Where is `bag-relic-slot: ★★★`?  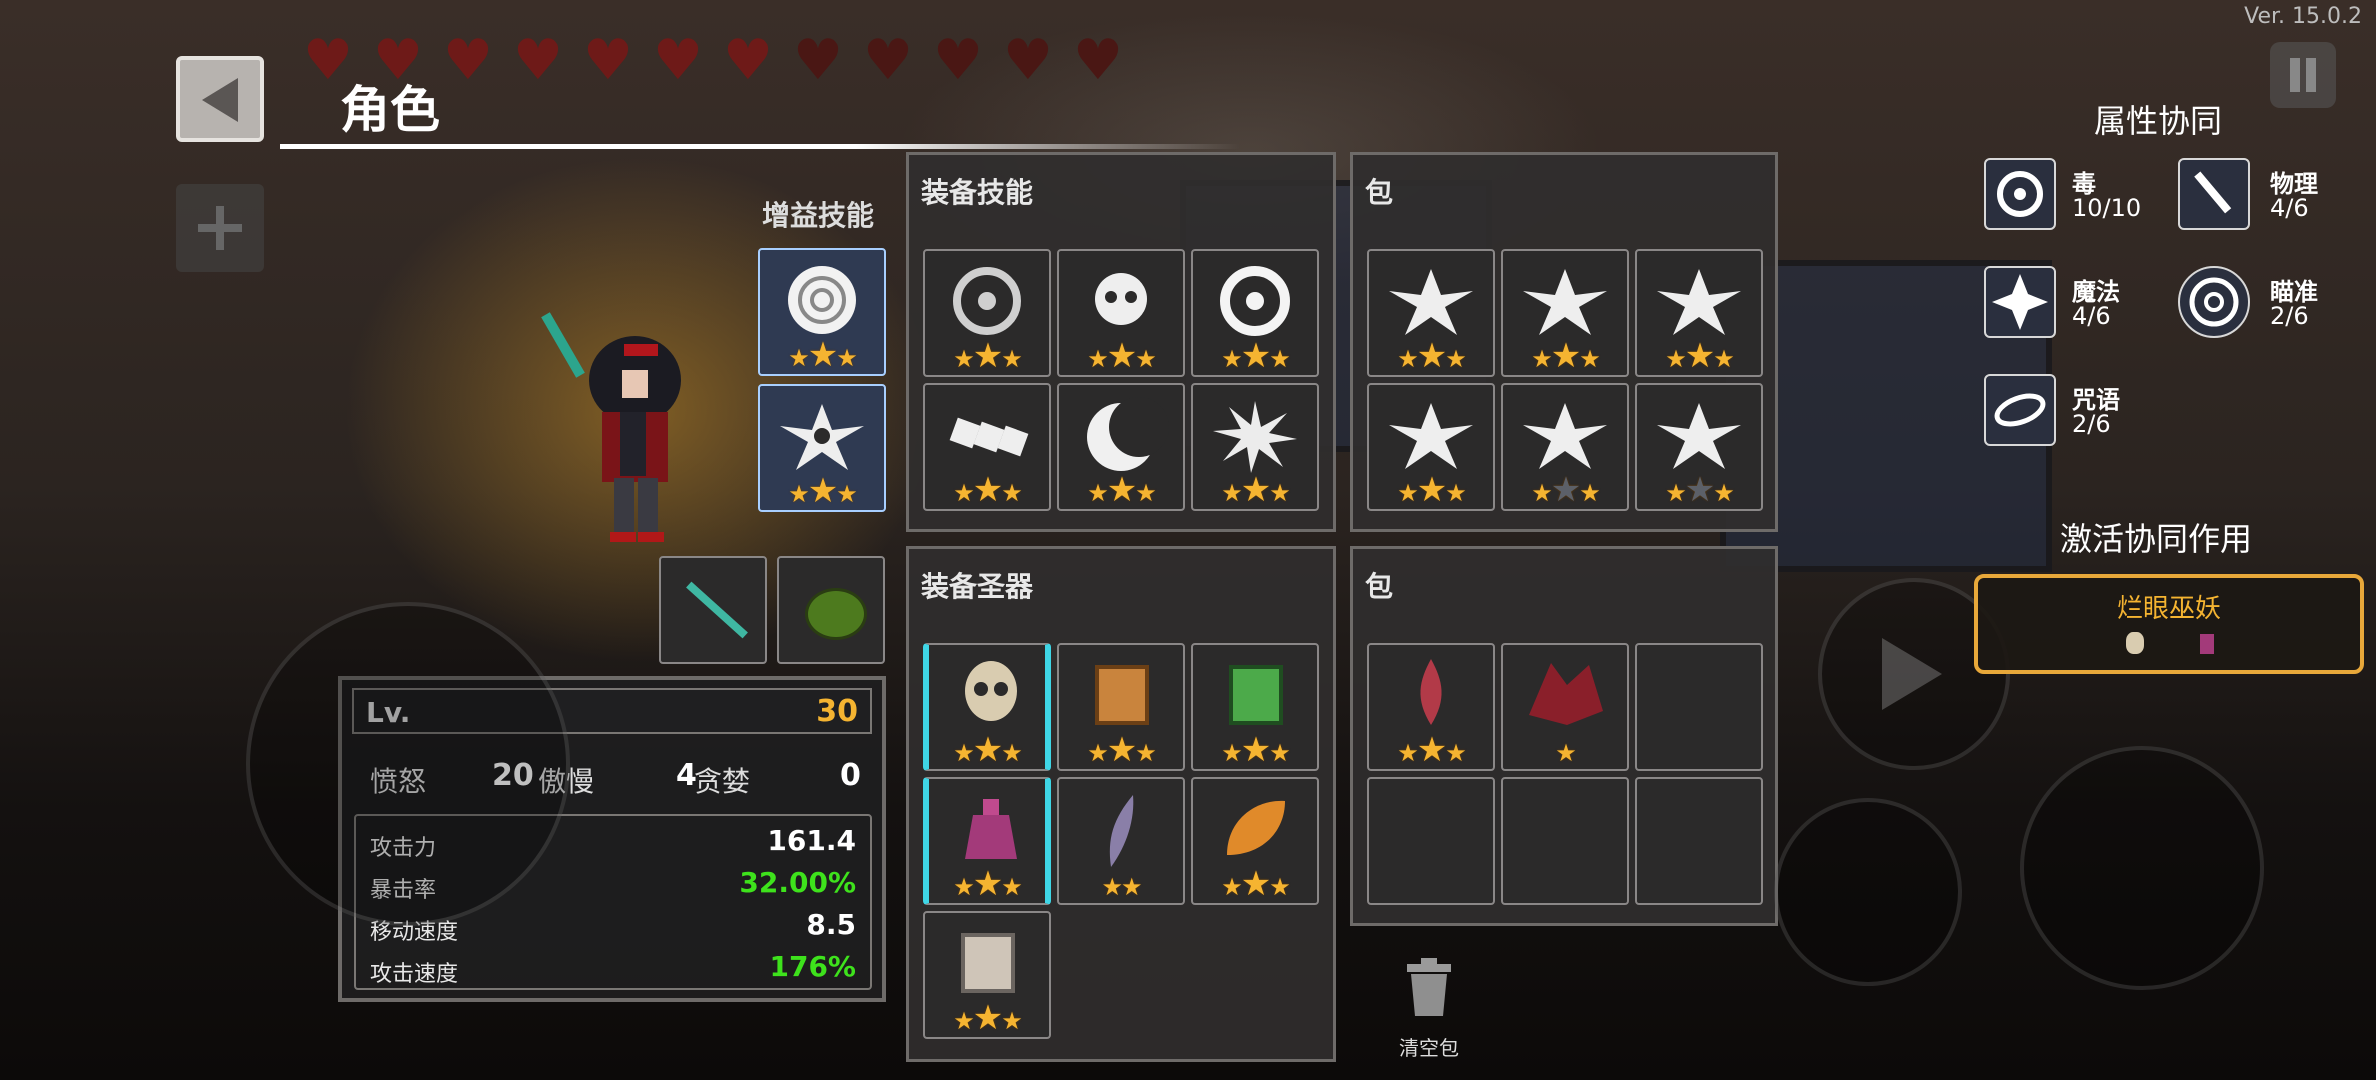
bag-relic-slot: ★★★ is located at coordinates (1431, 707).